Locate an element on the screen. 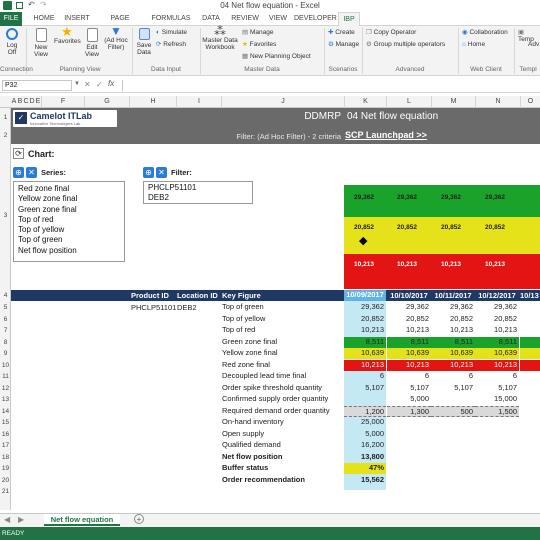  row-header: 19 is located at coordinates (5, 468).